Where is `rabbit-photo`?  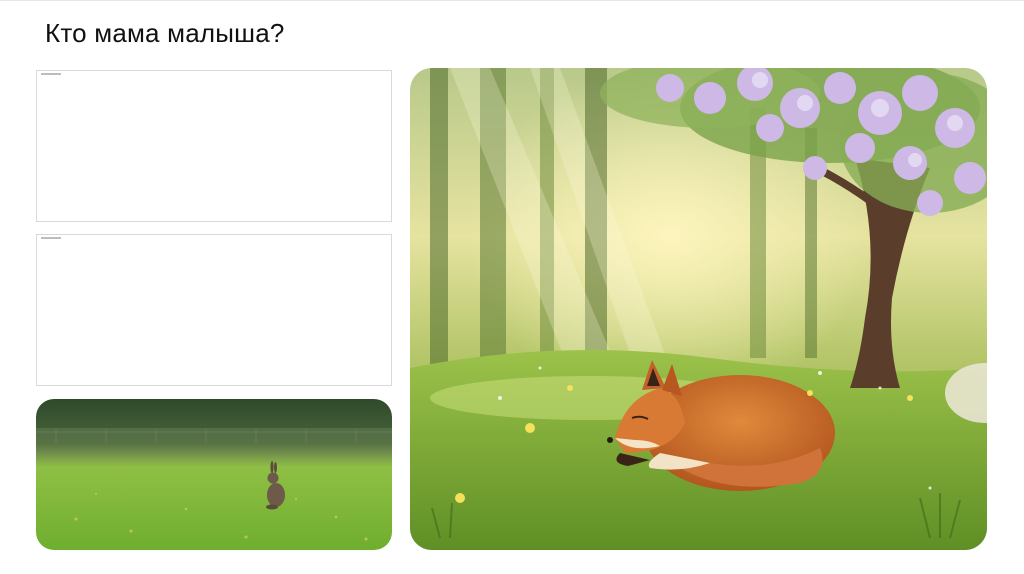
rabbit-photo is located at coordinates (214, 474).